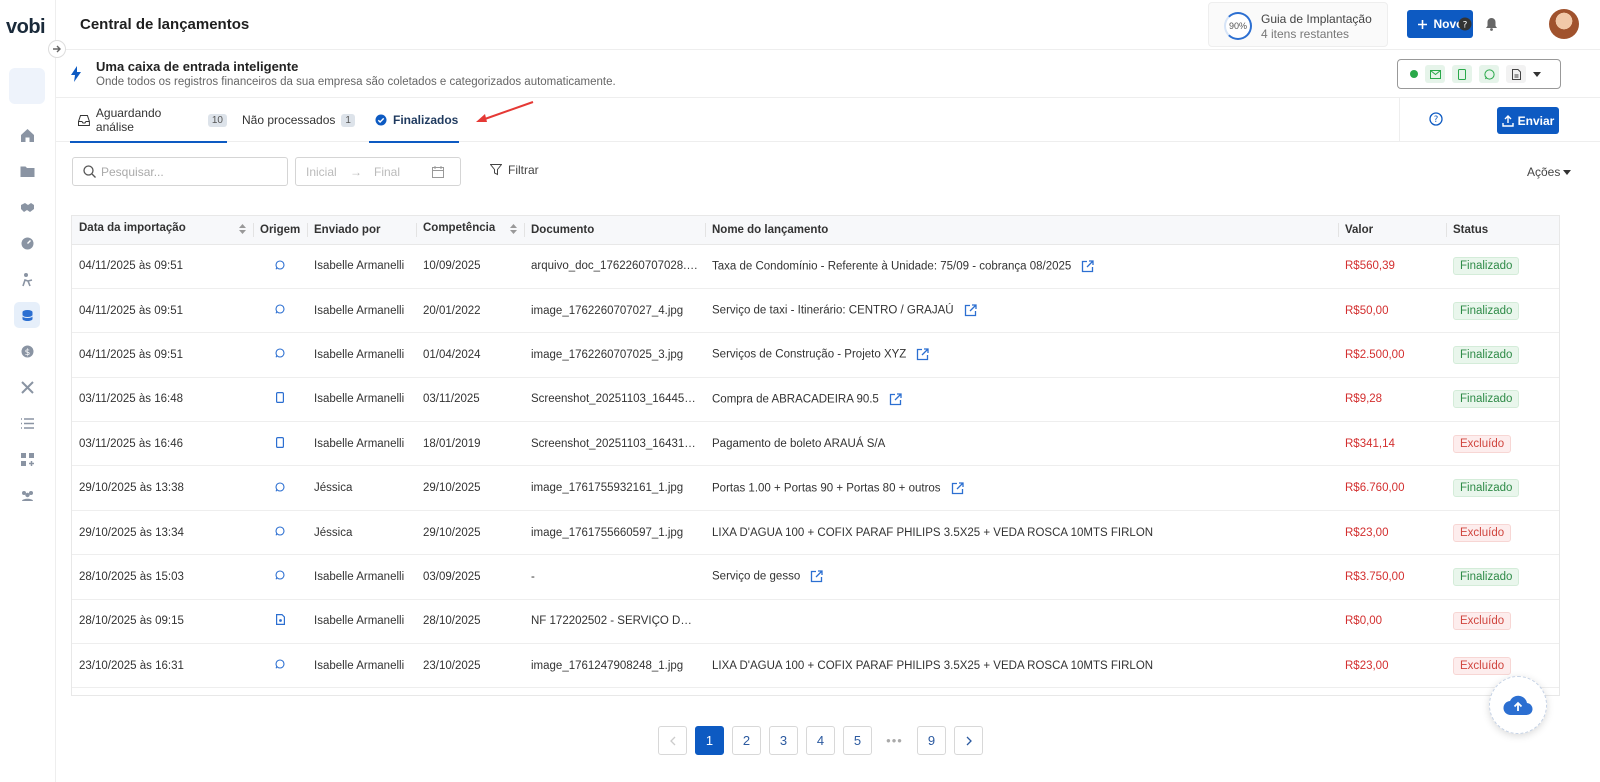 The height and width of the screenshot is (782, 1600). Describe the element at coordinates (128, 120) in the screenshot. I see `tab-label: Aguardando análise` at that location.